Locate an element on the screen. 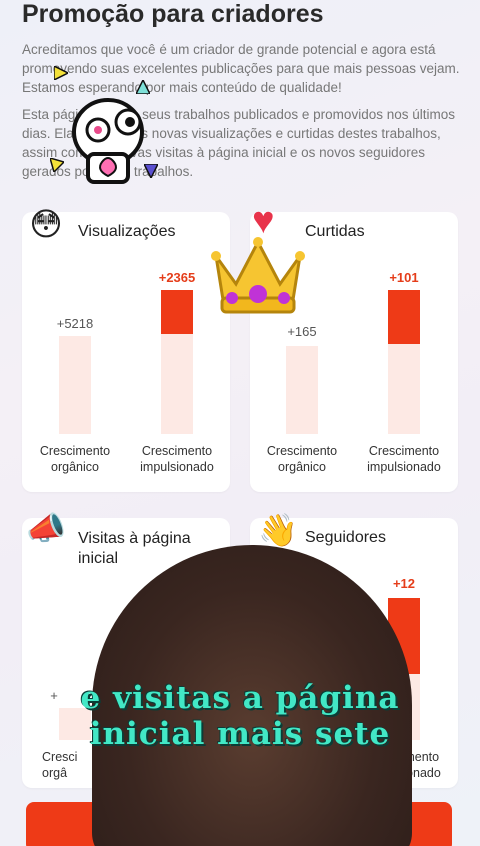 Image resolution: width=480 pixels, height=846 pixels. likes-boosted-label: Crescimento impulsionado is located at coordinates (404, 459).